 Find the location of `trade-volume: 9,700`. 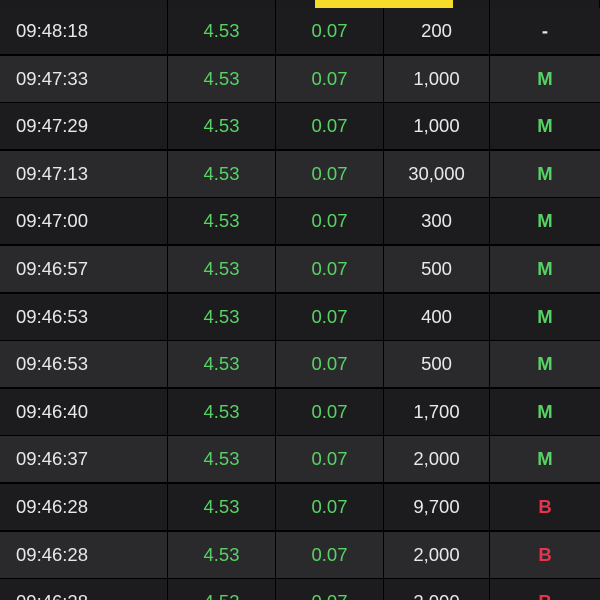

trade-volume: 9,700 is located at coordinates (437, 506).